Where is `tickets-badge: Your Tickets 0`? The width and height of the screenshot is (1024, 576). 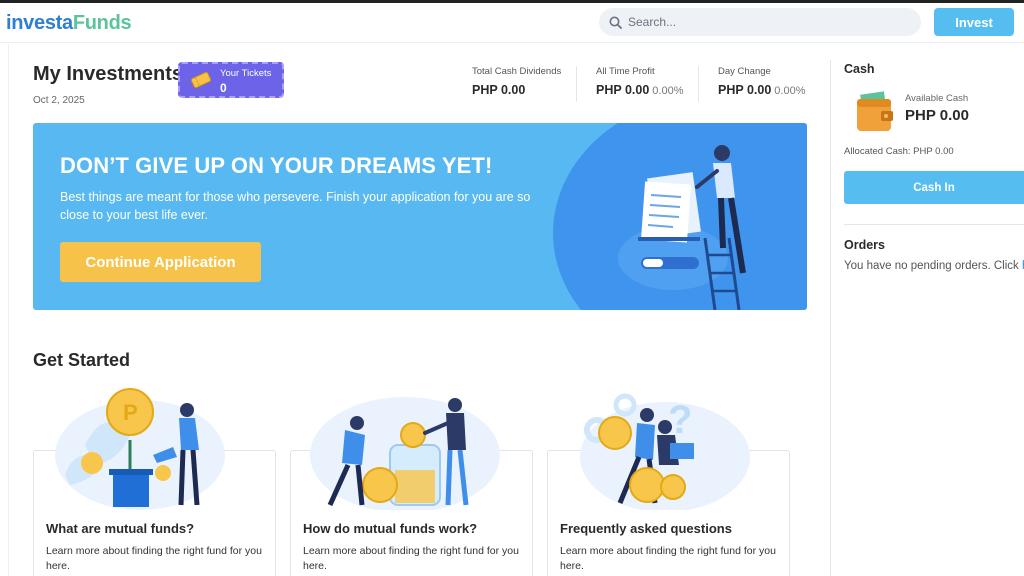 tickets-badge: Your Tickets 0 is located at coordinates (231, 80).